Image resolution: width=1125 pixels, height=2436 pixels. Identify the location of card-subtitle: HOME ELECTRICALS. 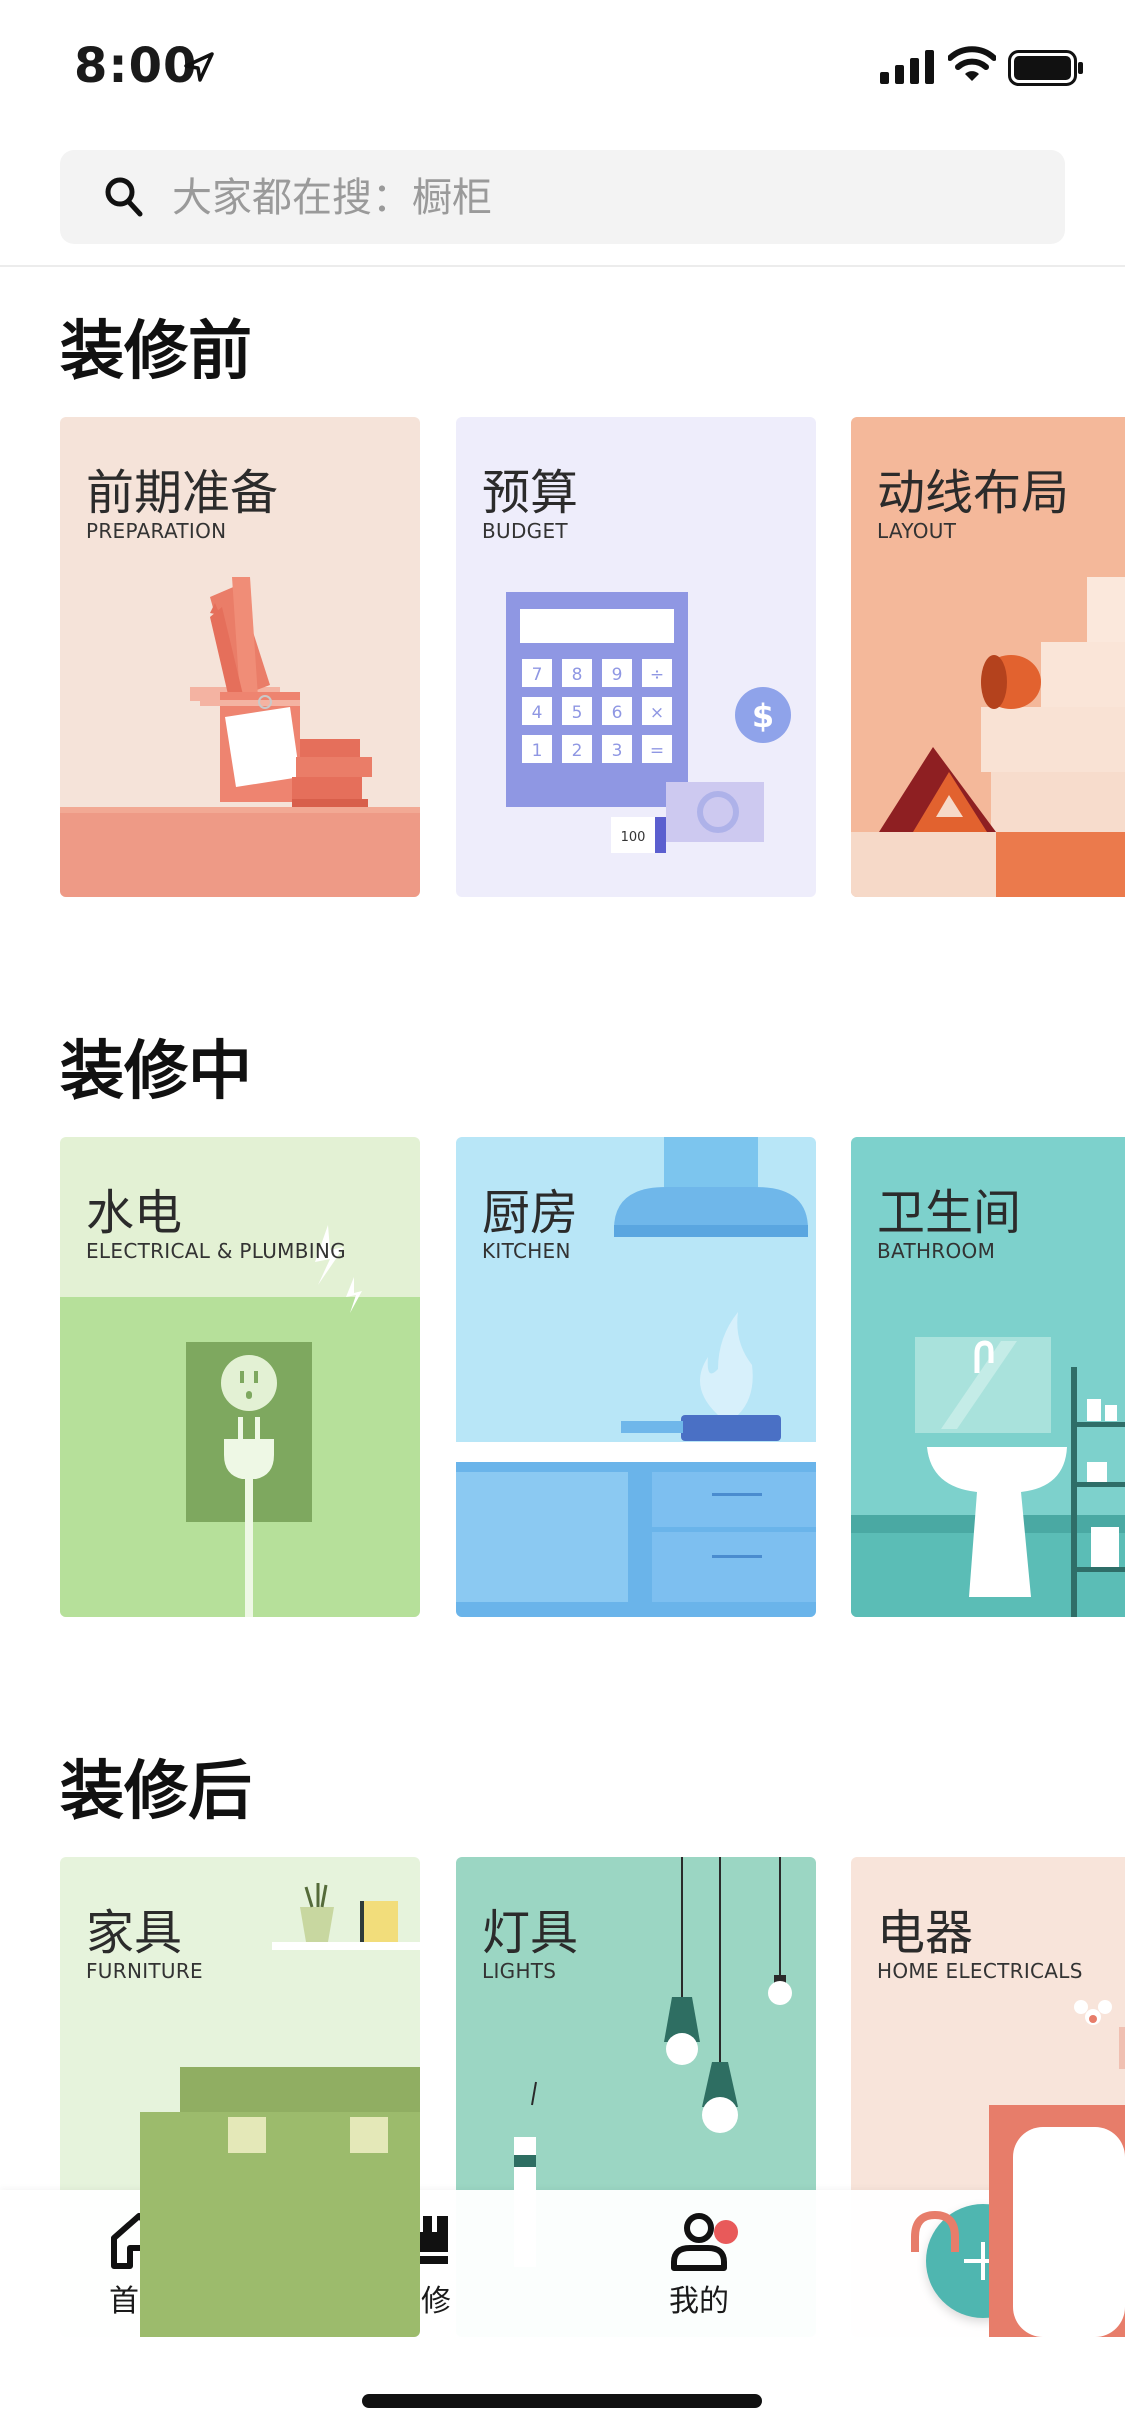
(980, 1971).